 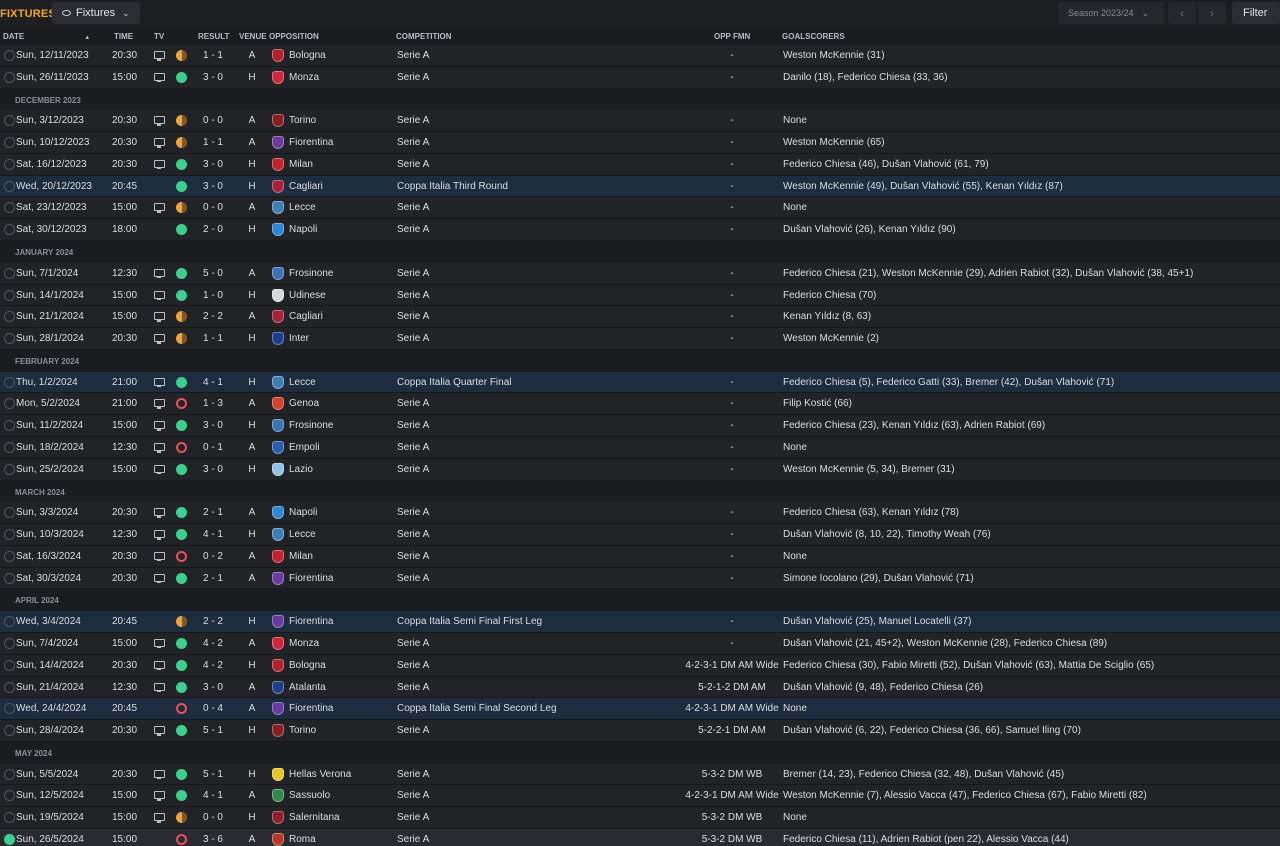 What do you see at coordinates (96, 13) in the screenshot?
I see `view-selector-button: Fixtures ⌄` at bounding box center [96, 13].